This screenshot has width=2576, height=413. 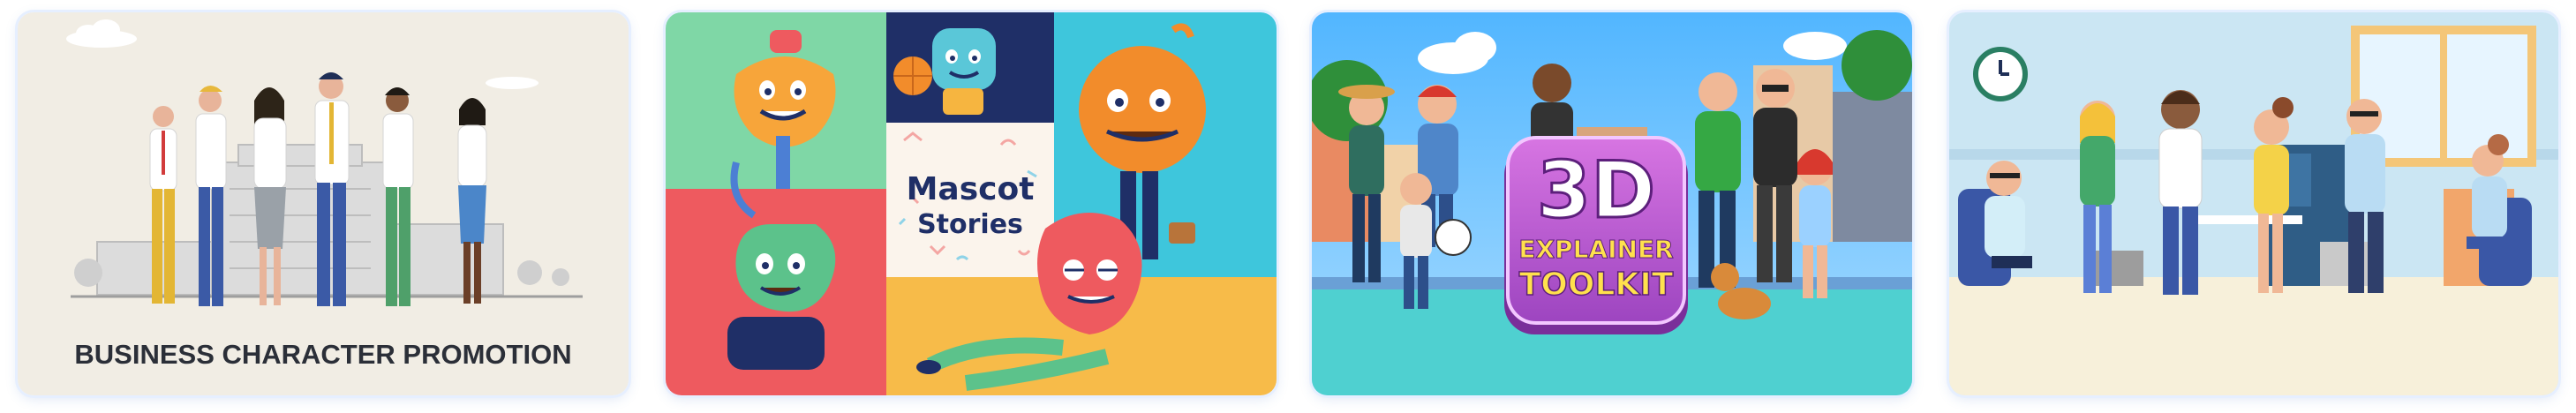 What do you see at coordinates (970, 224) in the screenshot?
I see `card-mascot-title-line2: Stories` at bounding box center [970, 224].